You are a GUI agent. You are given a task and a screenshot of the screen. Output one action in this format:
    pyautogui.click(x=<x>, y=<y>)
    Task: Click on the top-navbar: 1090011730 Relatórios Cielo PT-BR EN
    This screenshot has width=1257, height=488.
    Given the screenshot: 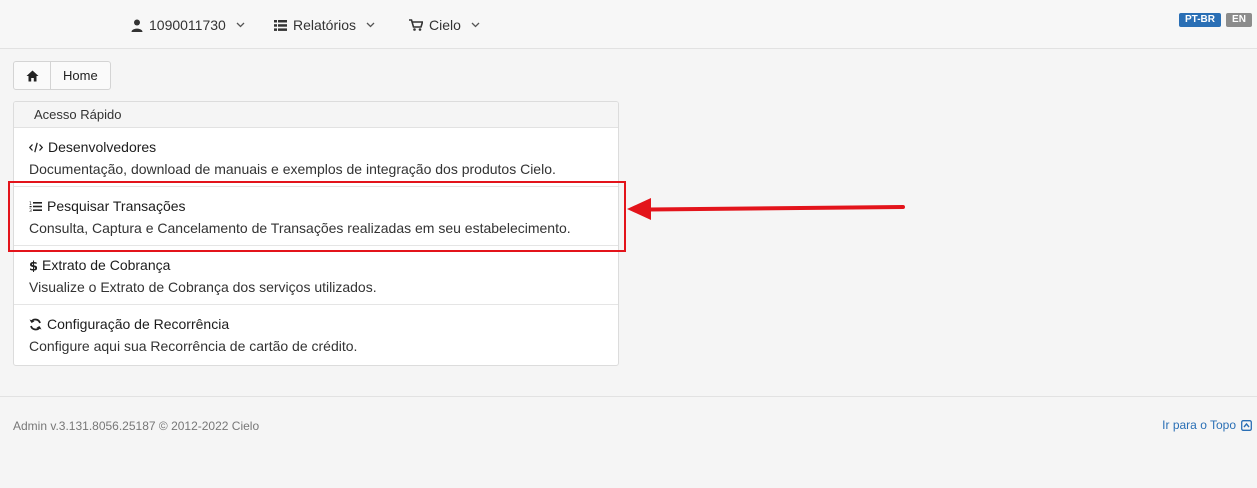 What is the action you would take?
    pyautogui.click(x=628, y=24)
    